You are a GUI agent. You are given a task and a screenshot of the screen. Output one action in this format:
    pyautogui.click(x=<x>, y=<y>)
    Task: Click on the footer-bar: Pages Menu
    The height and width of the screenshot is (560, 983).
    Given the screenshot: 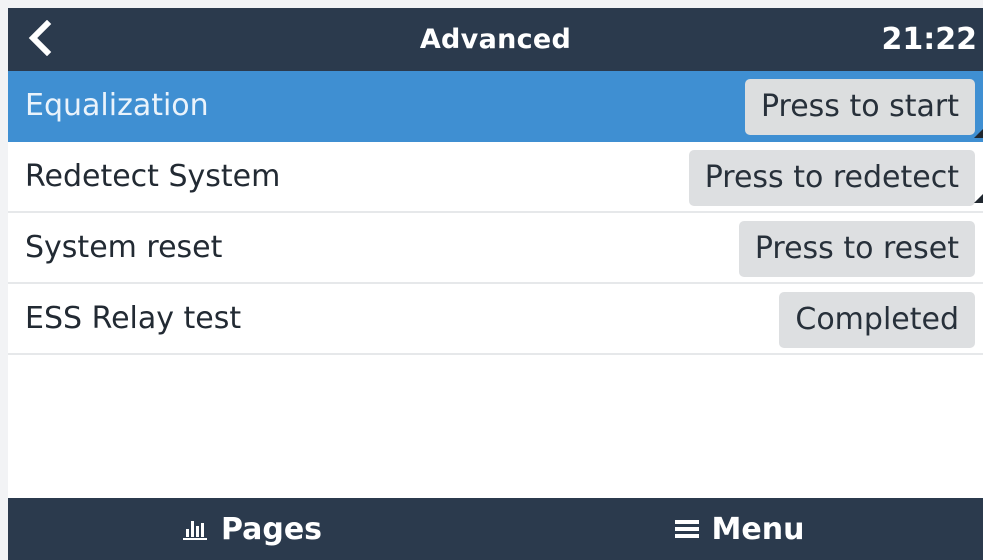 What is the action you would take?
    pyautogui.click(x=495, y=529)
    